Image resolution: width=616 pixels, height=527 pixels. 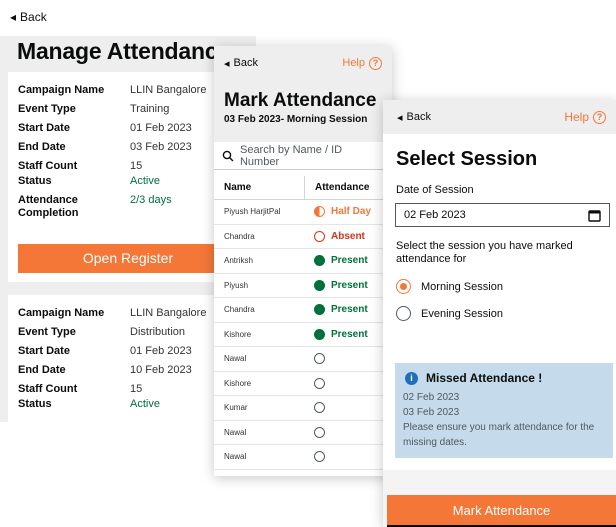 I want to click on attendance-cell: Half Day, so click(x=348, y=212).